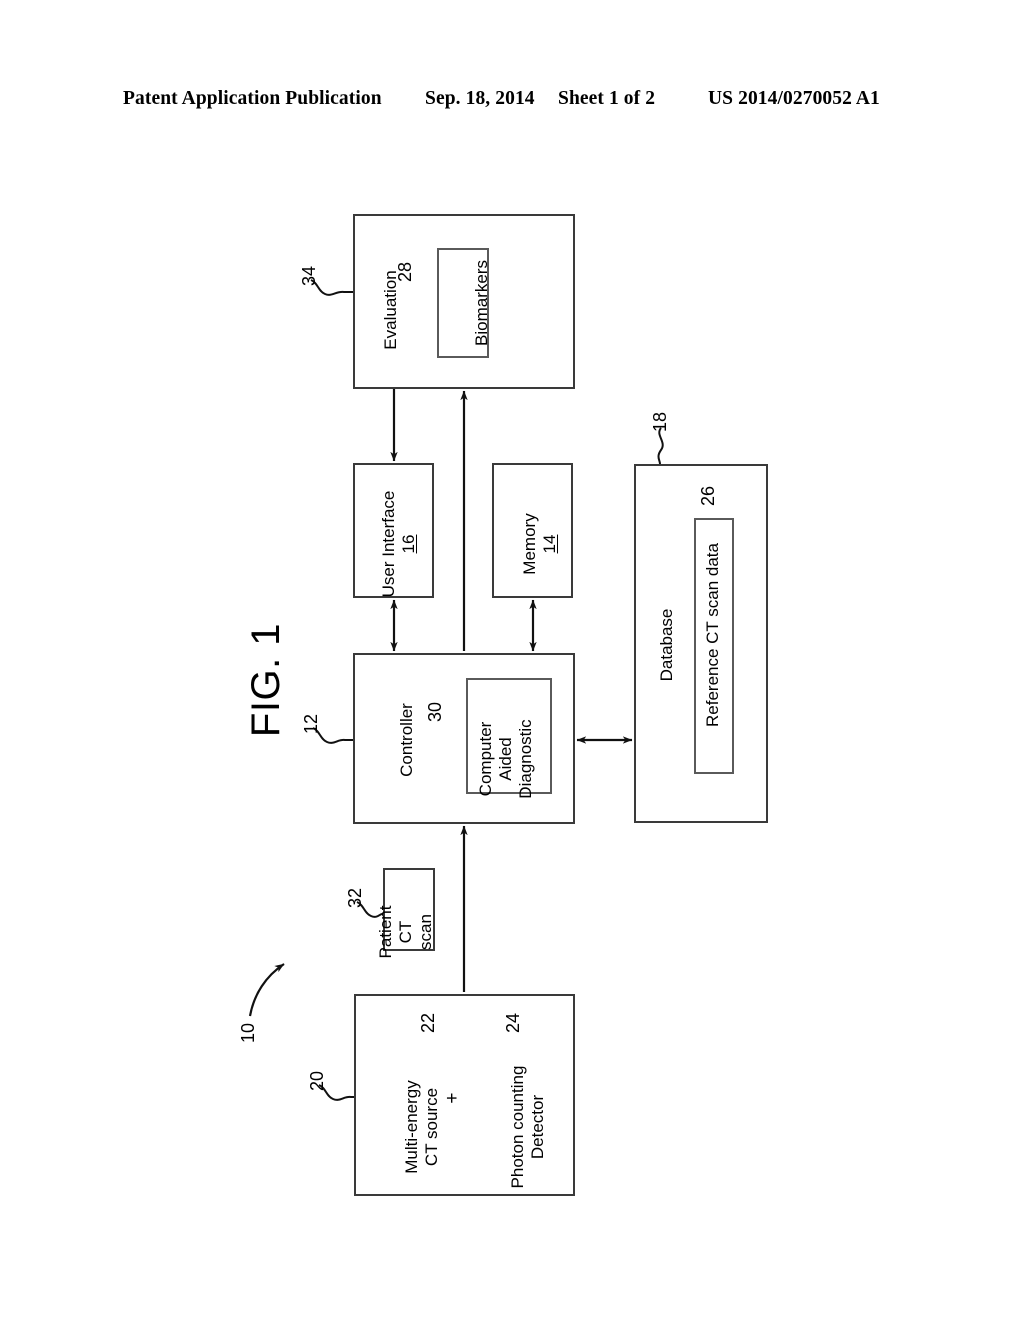 The width and height of the screenshot is (1024, 1320). Describe the element at coordinates (607, 98) in the screenshot. I see `header-sheet-number: Sheet 1 of 2` at that location.